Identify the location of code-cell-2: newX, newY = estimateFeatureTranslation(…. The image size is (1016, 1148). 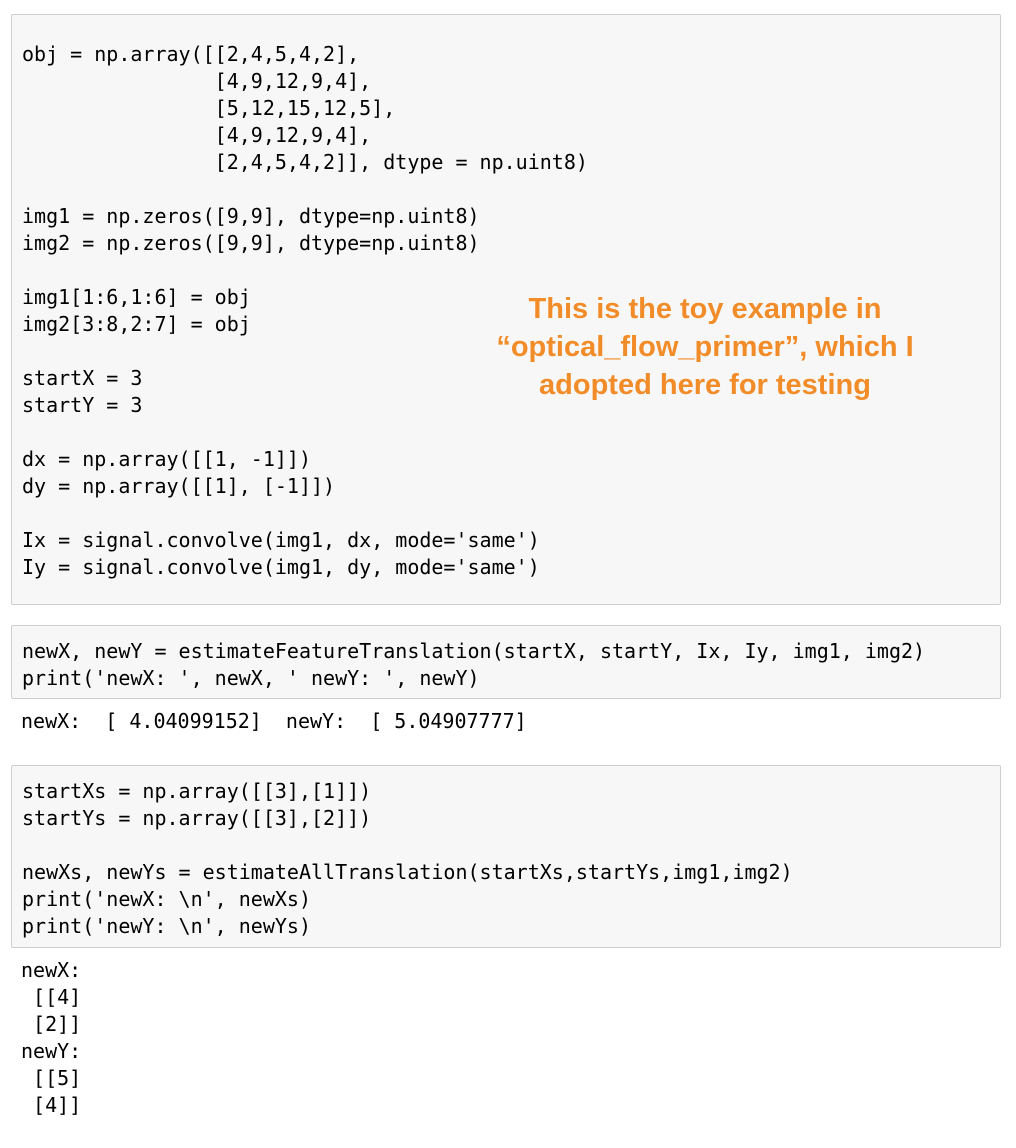
(506, 662).